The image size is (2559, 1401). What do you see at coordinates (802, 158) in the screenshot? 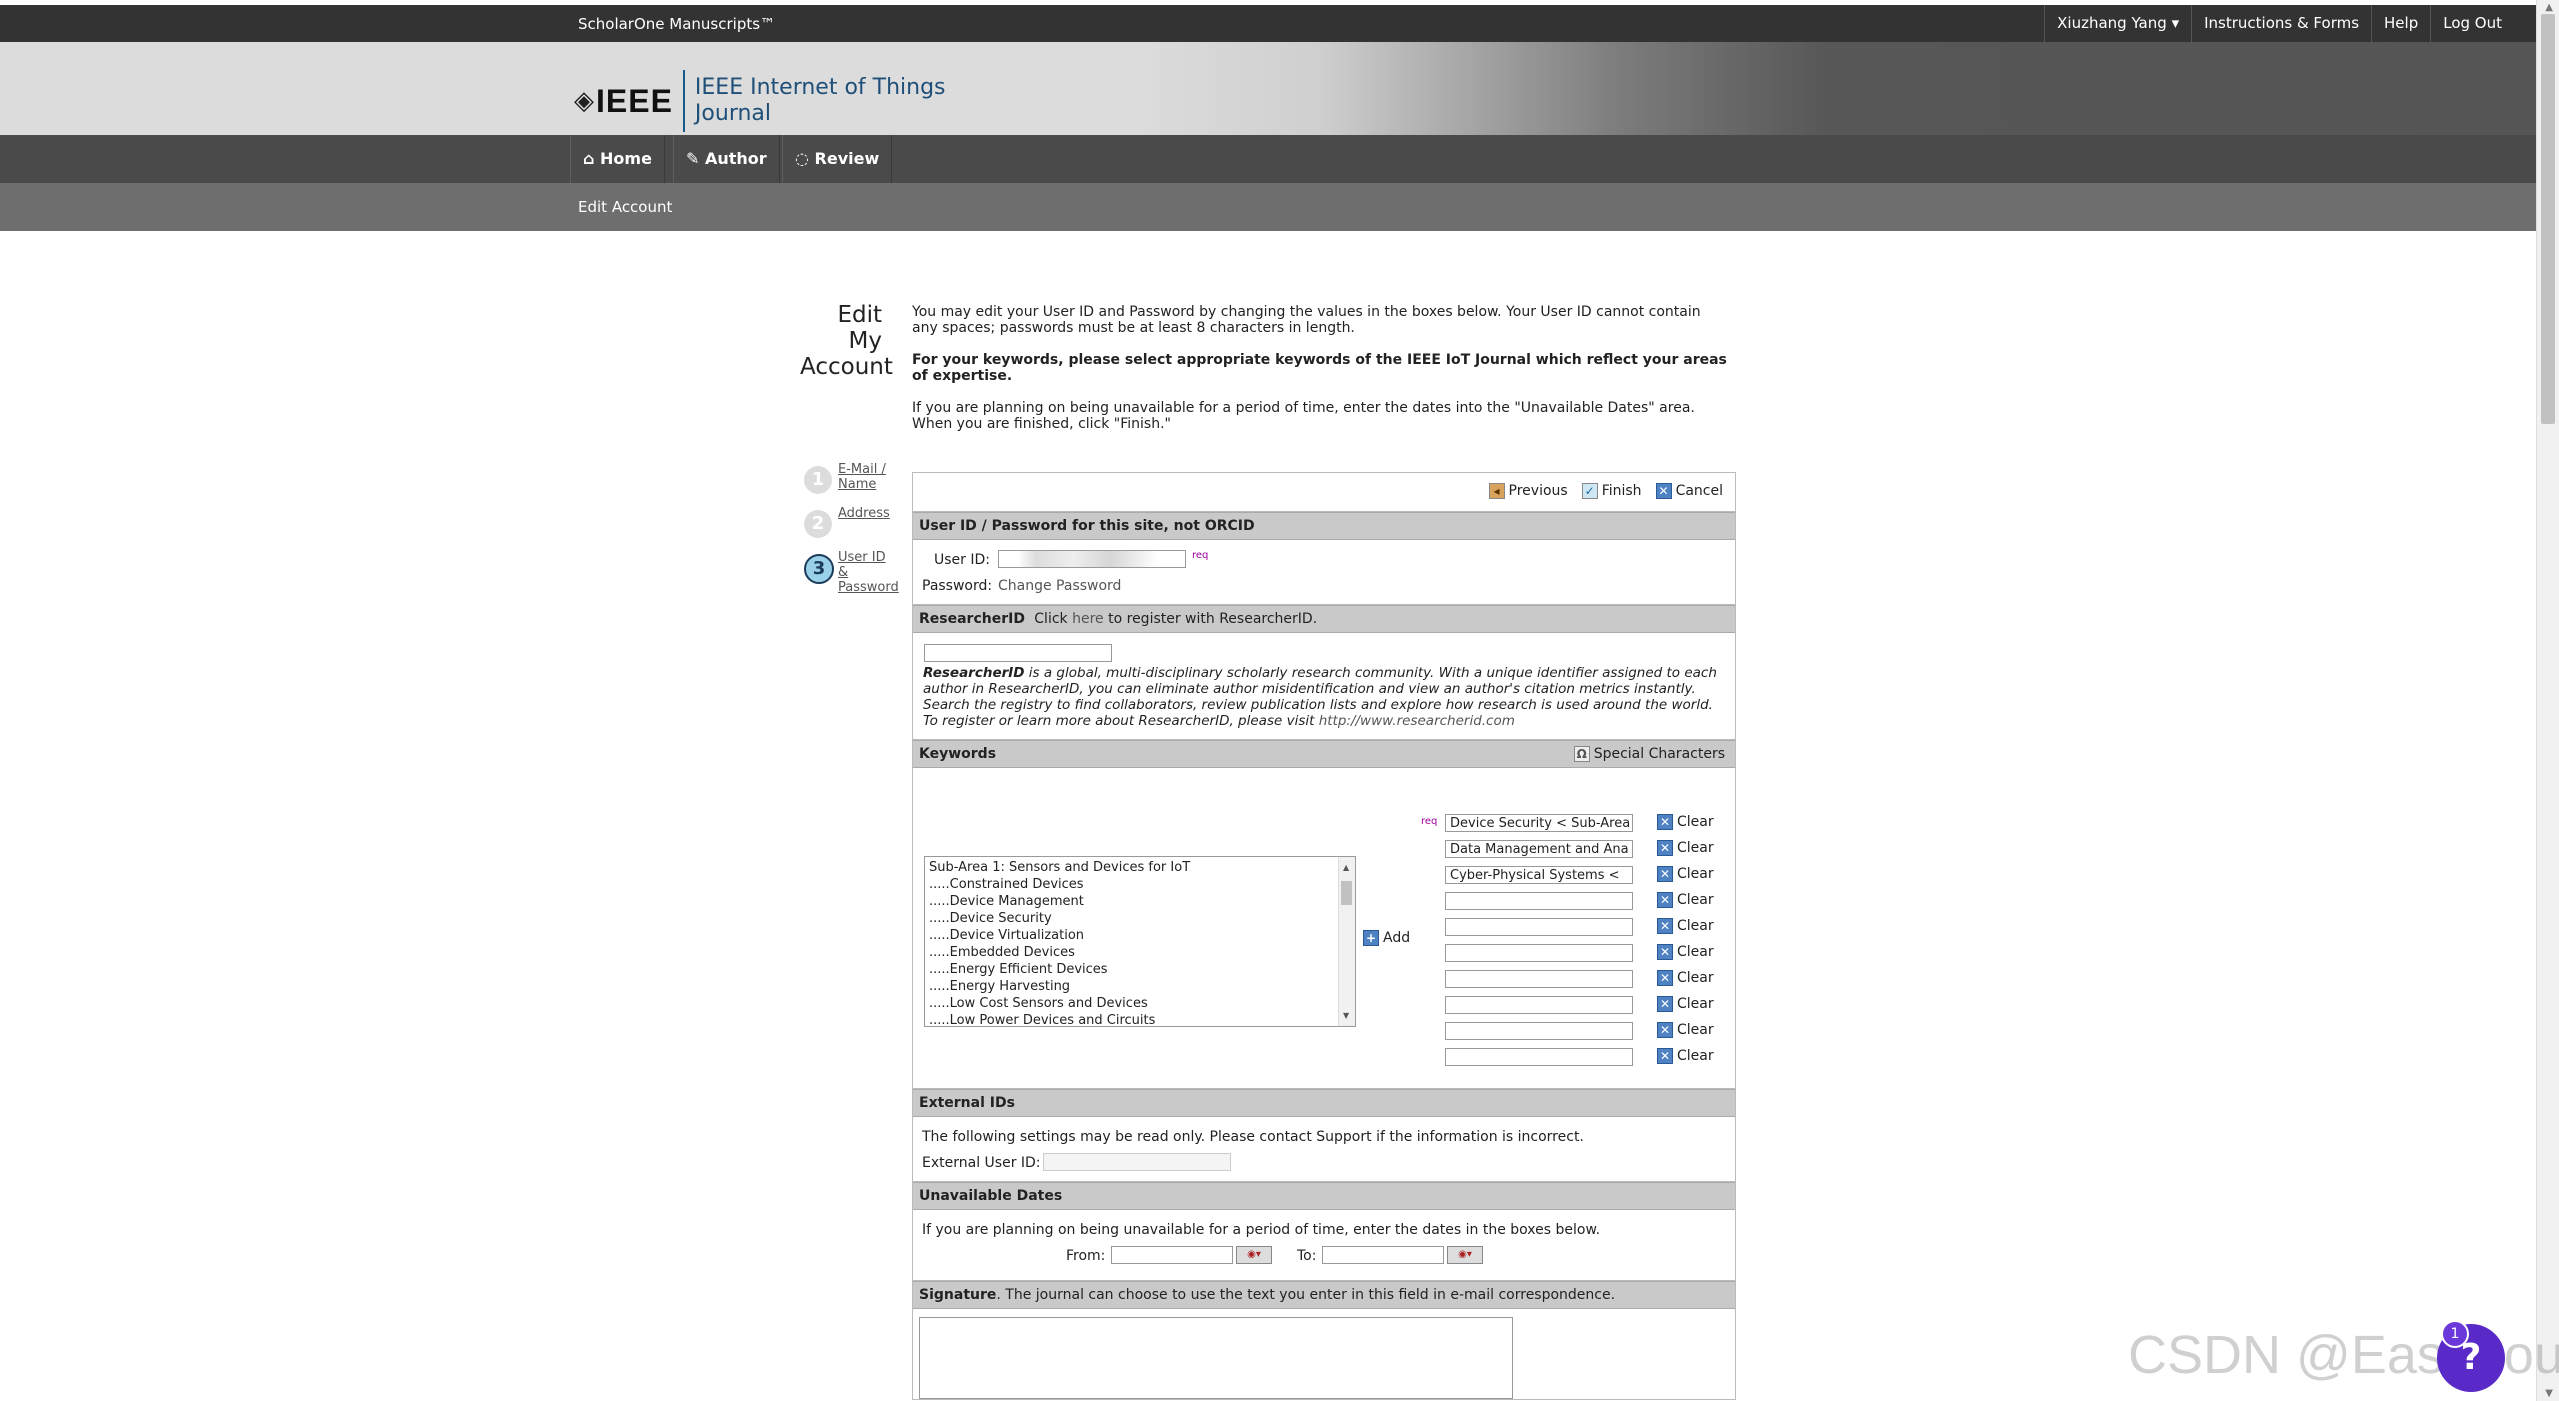
I see `comment-icon: ◌` at bounding box center [802, 158].